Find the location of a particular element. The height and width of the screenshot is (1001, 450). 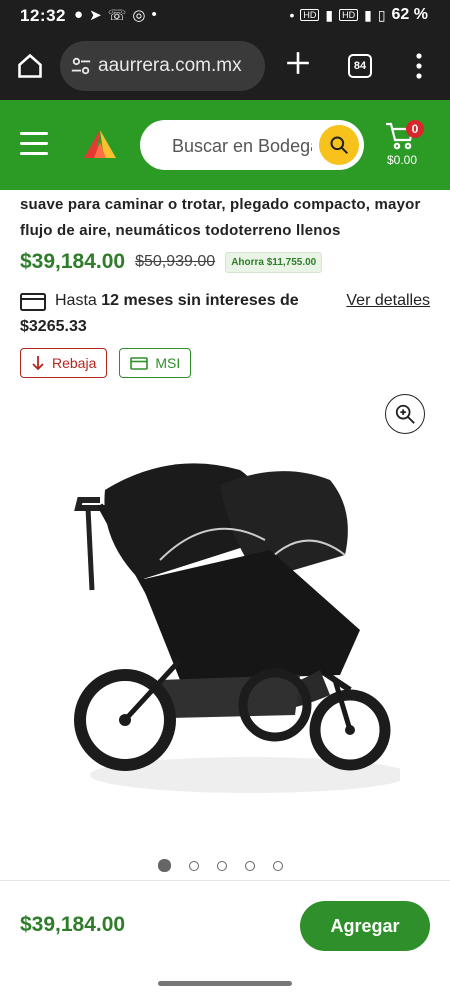

arrow-down-icon is located at coordinates (38, 363).